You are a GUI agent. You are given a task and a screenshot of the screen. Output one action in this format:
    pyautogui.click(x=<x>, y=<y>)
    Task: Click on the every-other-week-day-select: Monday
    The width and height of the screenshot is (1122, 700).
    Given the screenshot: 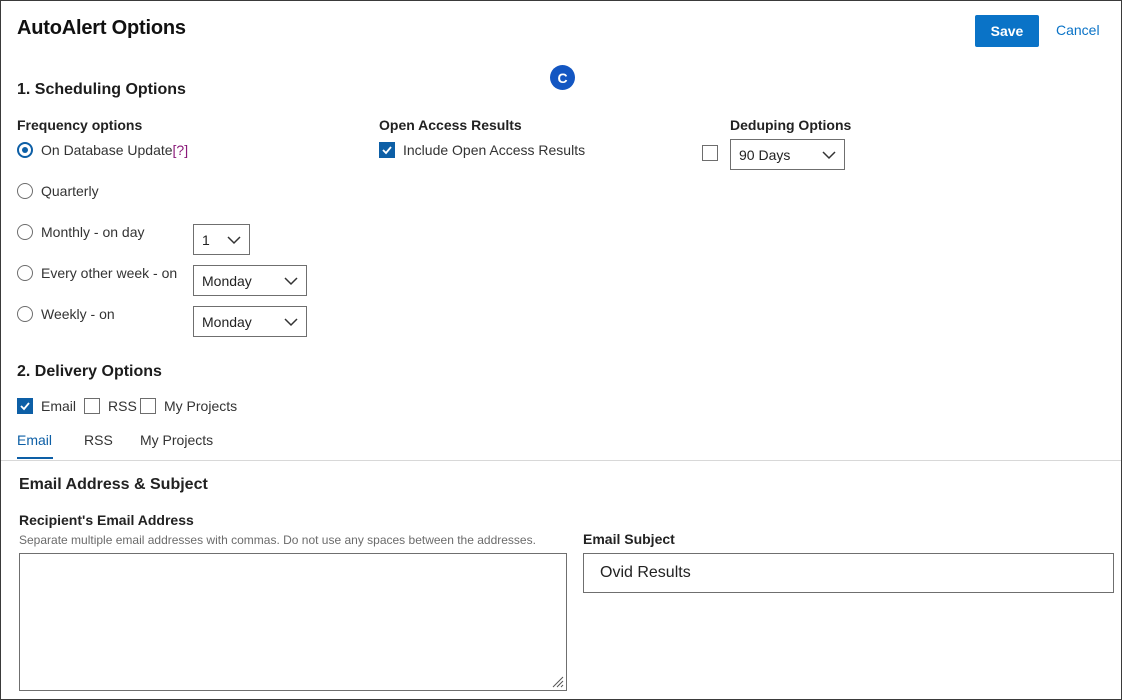 What is the action you would take?
    pyautogui.click(x=250, y=280)
    